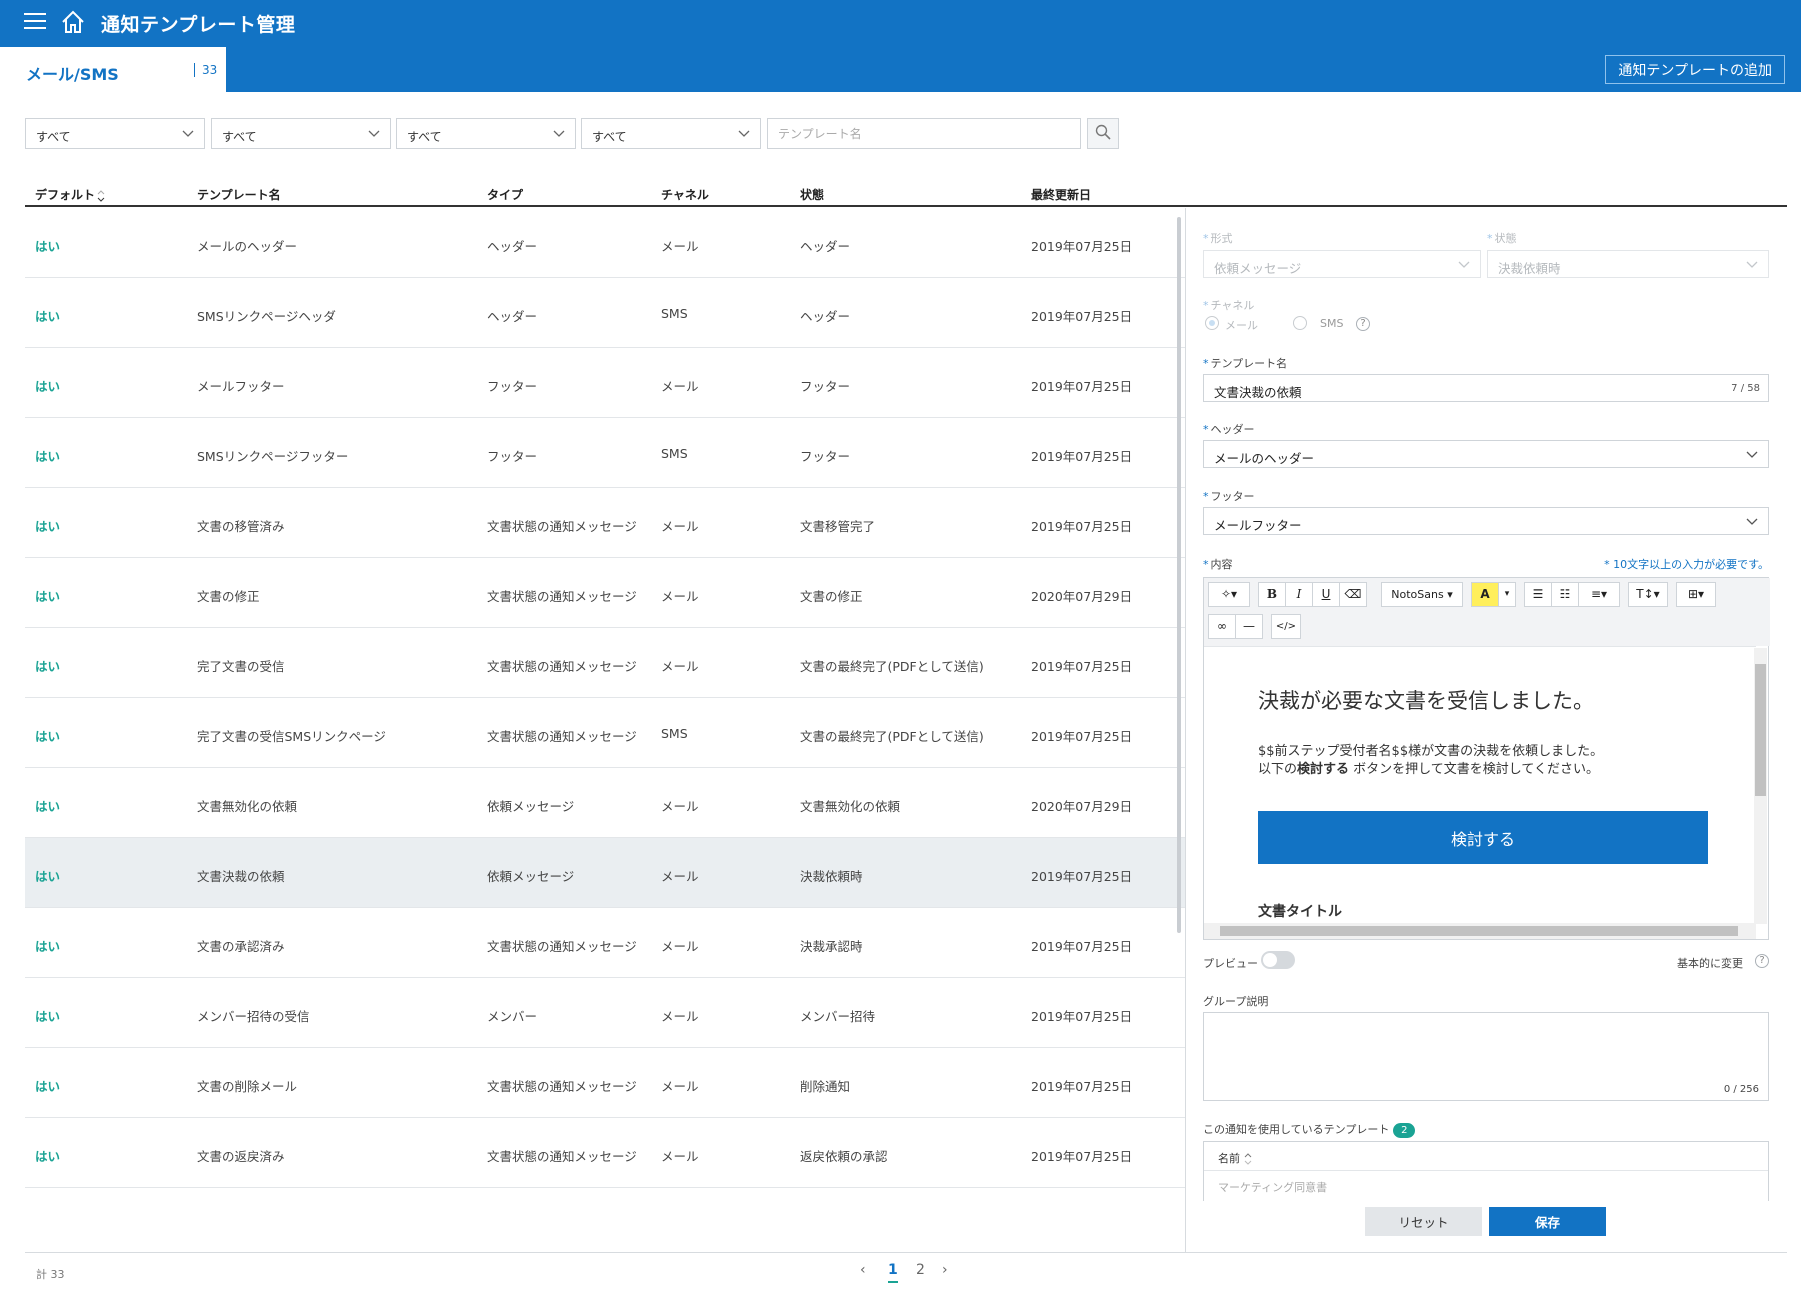 The width and height of the screenshot is (1801, 1289). What do you see at coordinates (35, 22) in the screenshot?
I see `hamburger-menu-icon` at bounding box center [35, 22].